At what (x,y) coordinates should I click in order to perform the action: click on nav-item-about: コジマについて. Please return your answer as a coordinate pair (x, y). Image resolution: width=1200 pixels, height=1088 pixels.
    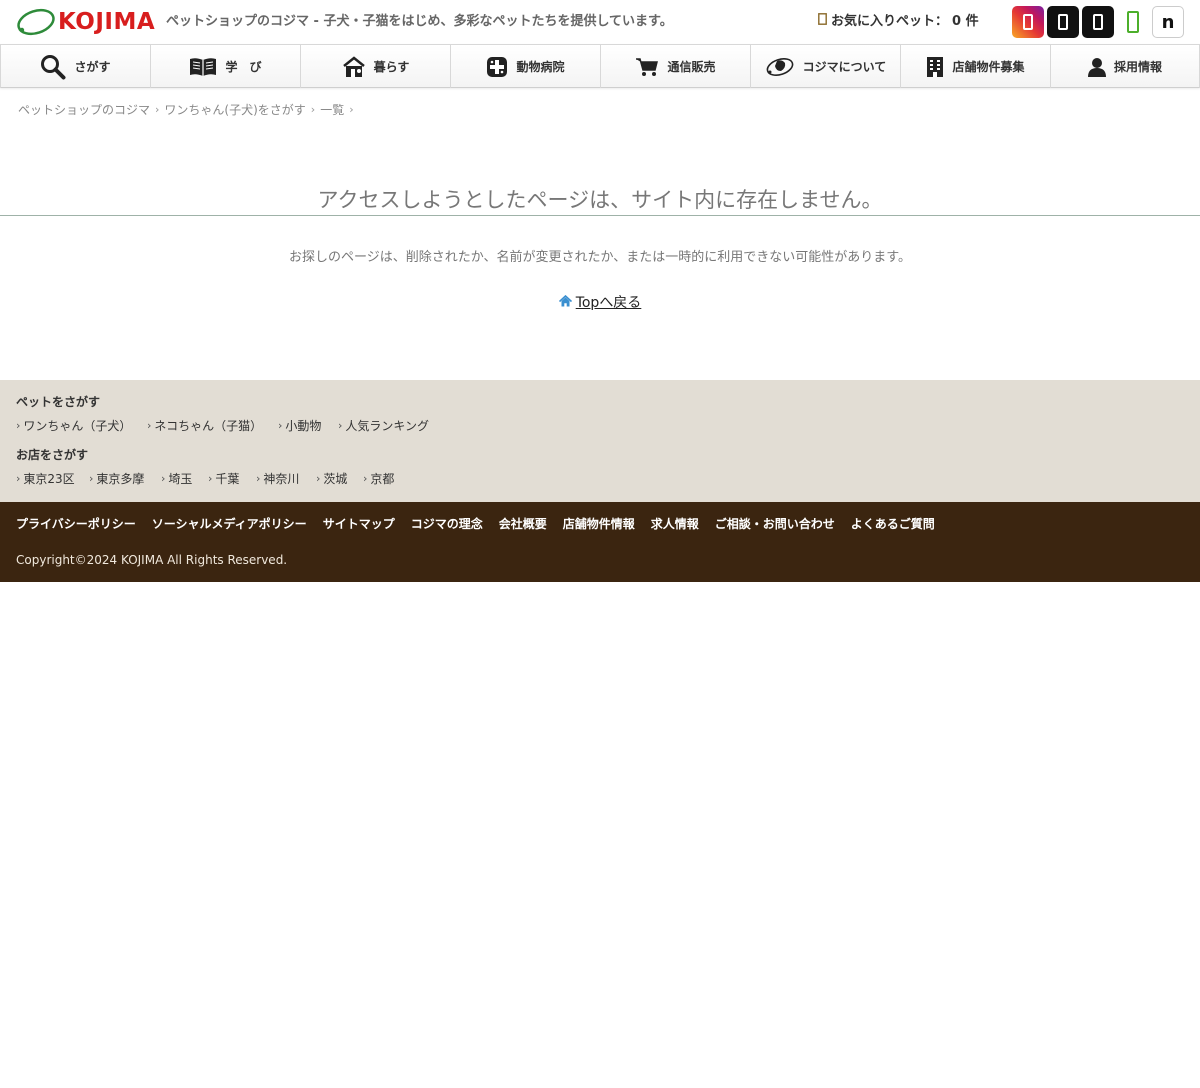
    Looking at the image, I should click on (825, 66).